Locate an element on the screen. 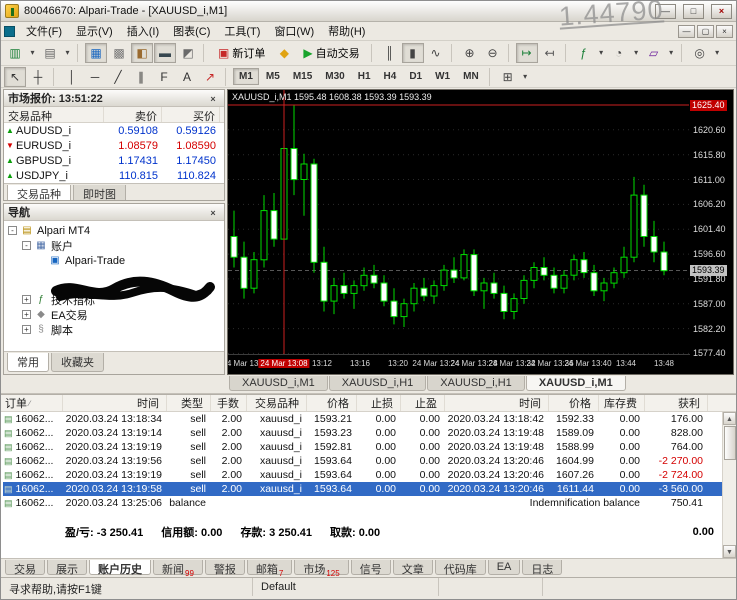 This screenshot has height=600, width=737. navigator-tab: 常用 is located at coordinates (28, 362).